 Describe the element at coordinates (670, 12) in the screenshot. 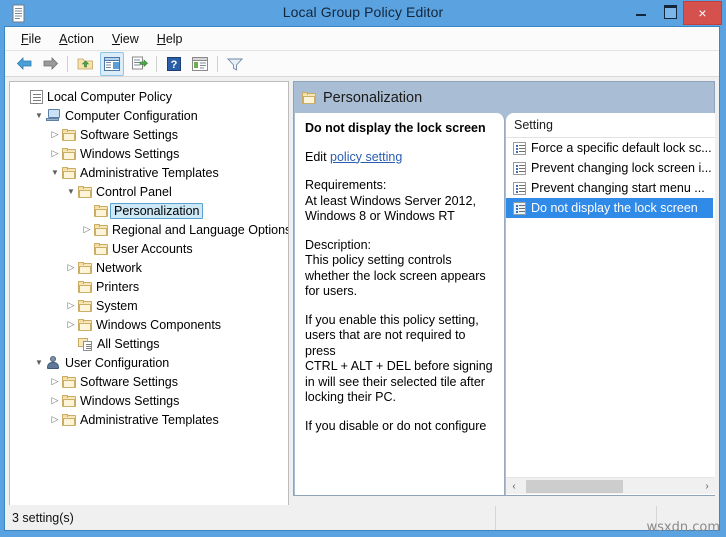

I see `maximize-button` at that location.